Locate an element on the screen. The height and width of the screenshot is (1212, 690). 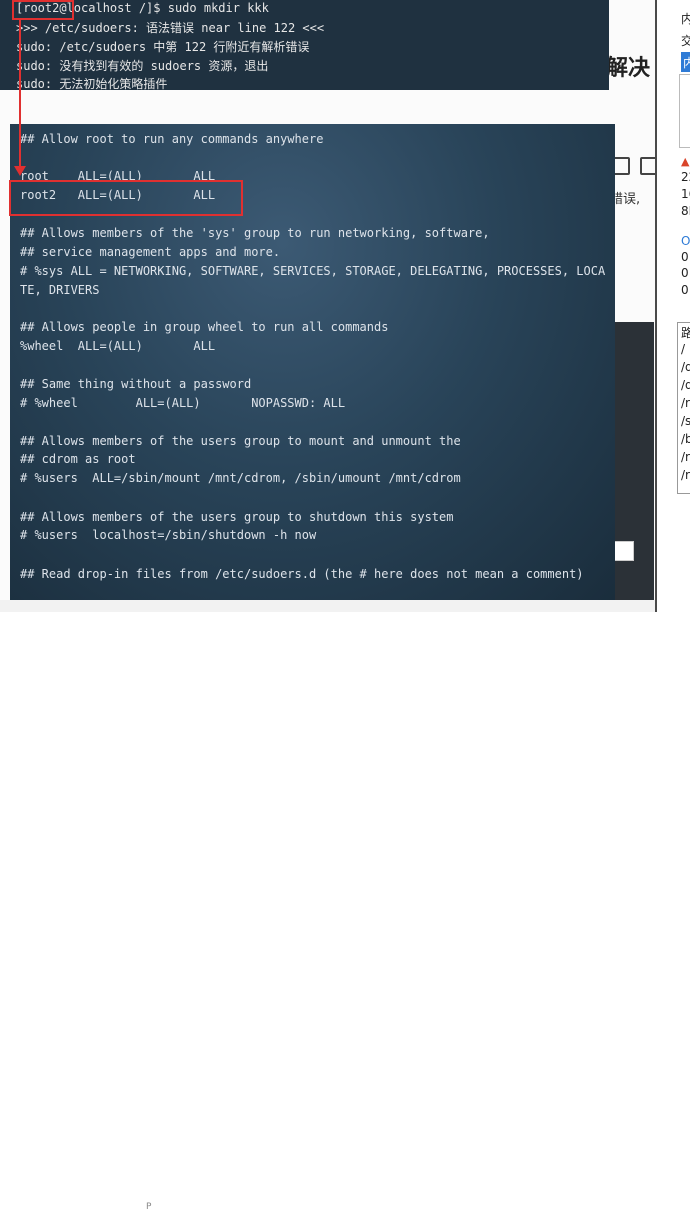
sidebar-path: 路 is located at coordinates (685, 333).